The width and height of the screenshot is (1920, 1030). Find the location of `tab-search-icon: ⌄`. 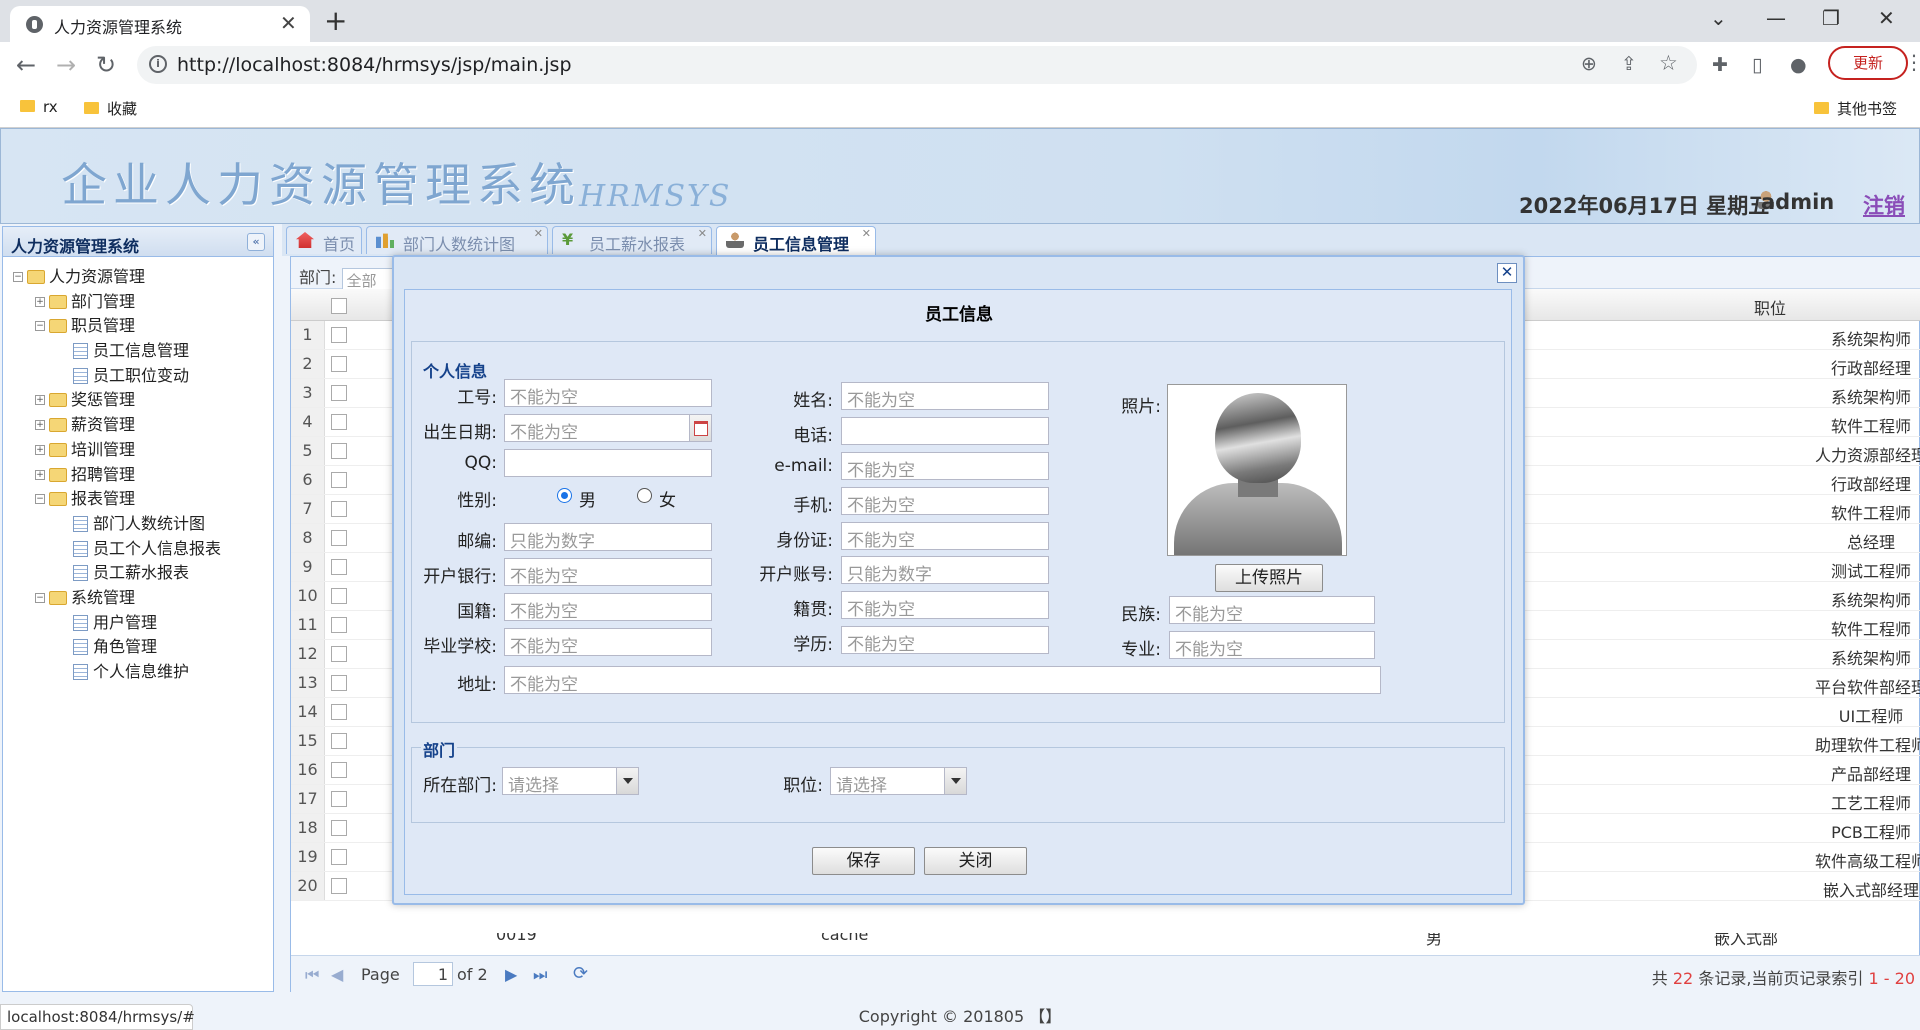

tab-search-icon: ⌄ is located at coordinates (1718, 18).